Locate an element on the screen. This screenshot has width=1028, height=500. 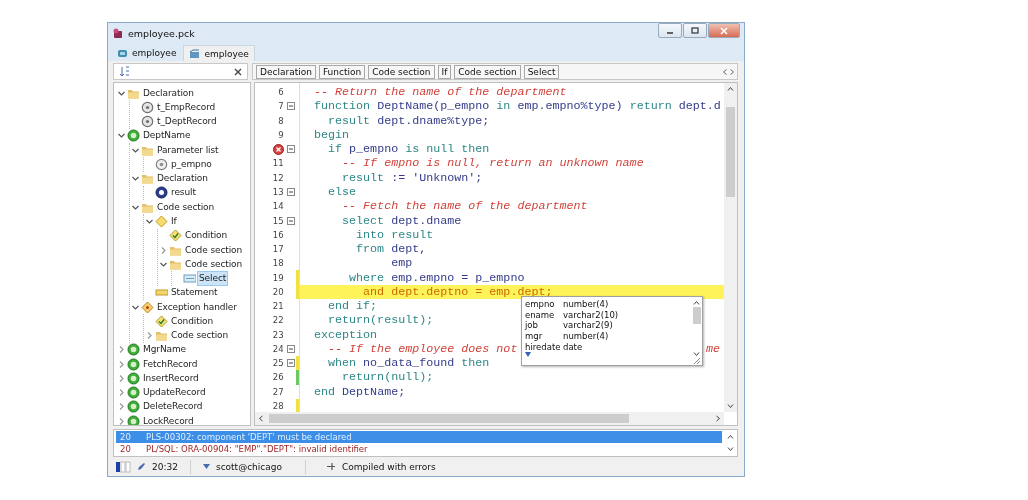
suggestion-item: job varchar2(9) is located at coordinates (606, 325).